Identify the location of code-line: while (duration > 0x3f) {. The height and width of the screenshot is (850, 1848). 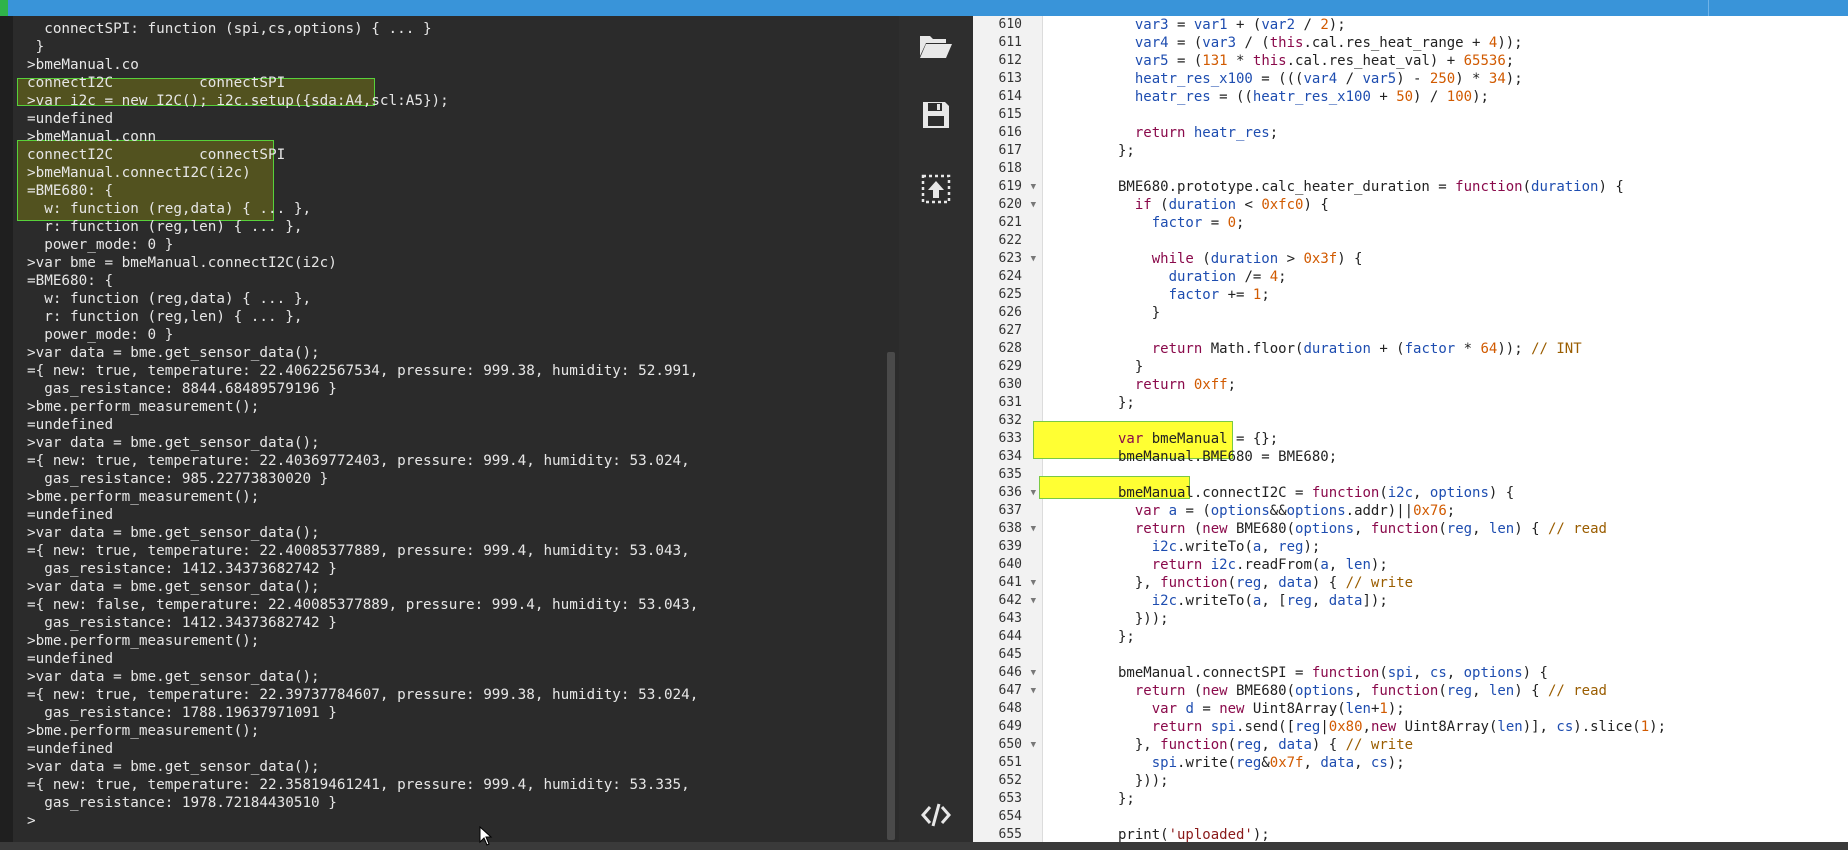
(1446, 259).